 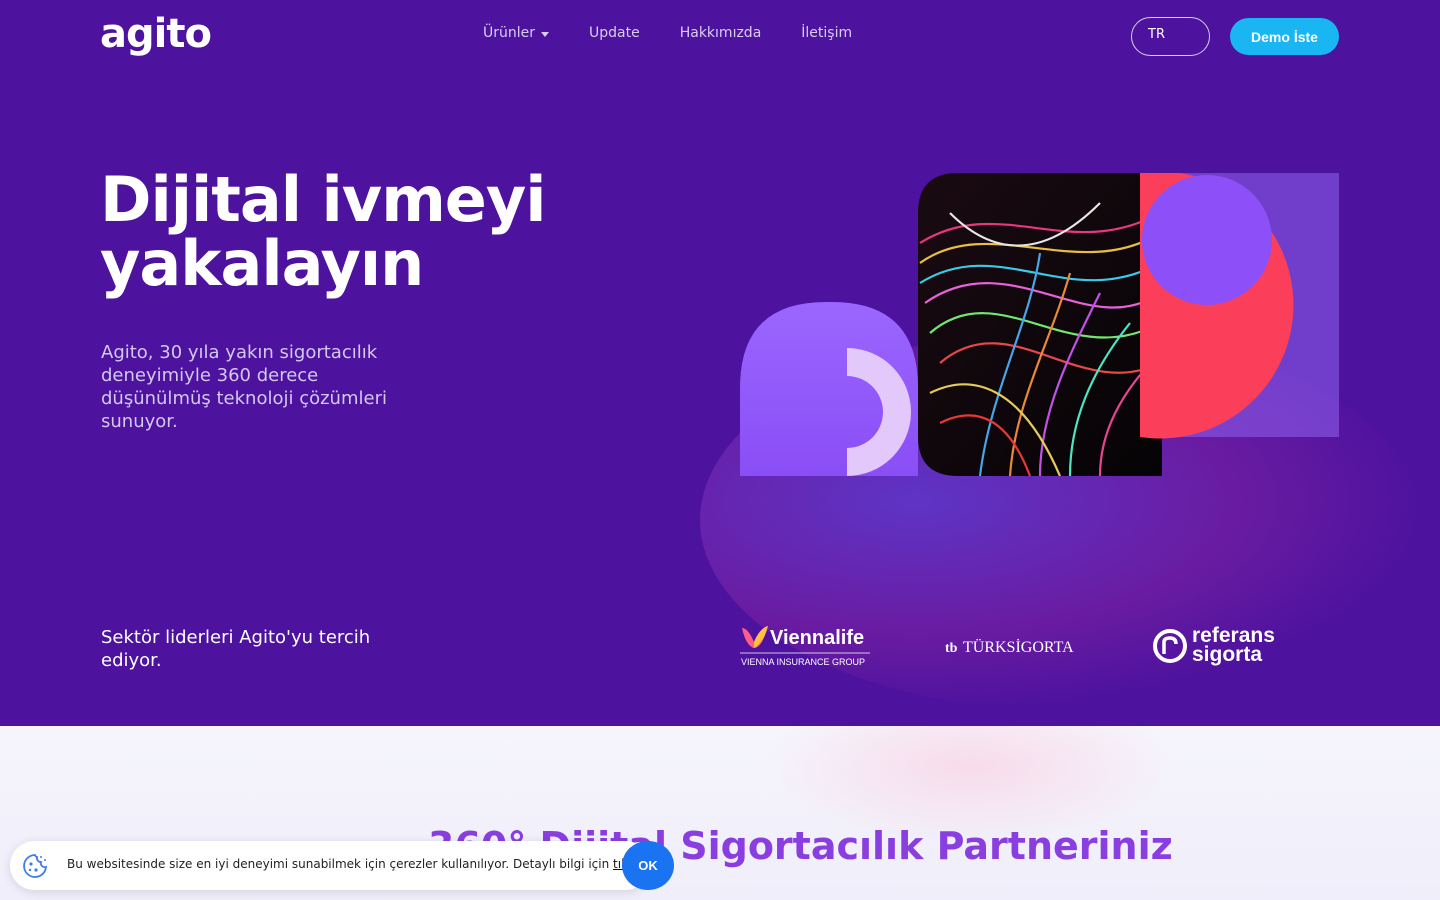 I want to click on agito-logo: agito, so click(x=156, y=34).